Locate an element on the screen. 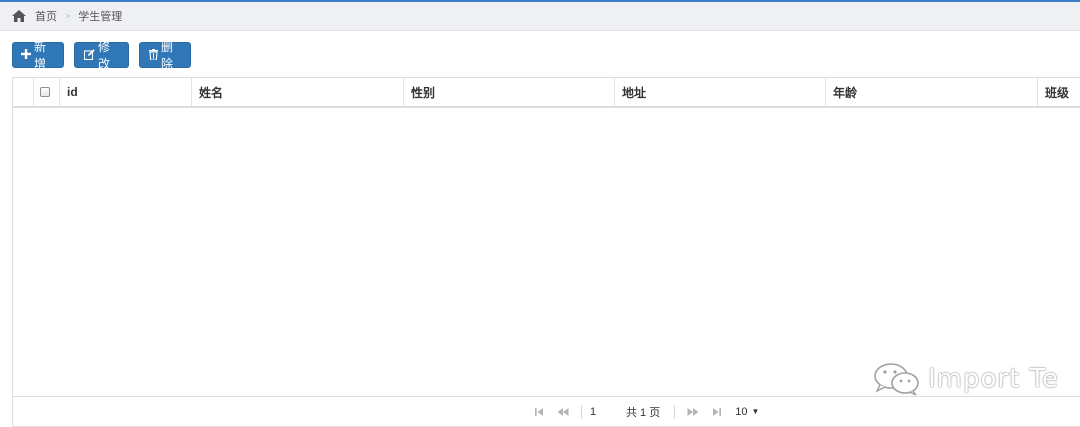 This screenshot has width=1080, height=427. page-size-value: 10 is located at coordinates (741, 411).